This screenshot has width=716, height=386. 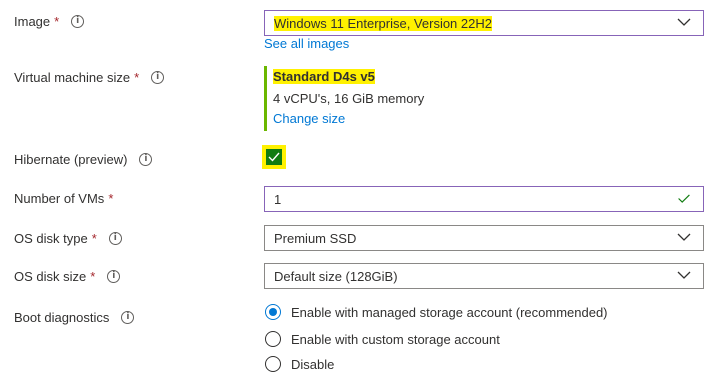 I want to click on os-disk-type-label-row: OS disk type * i, so click(x=68, y=238).